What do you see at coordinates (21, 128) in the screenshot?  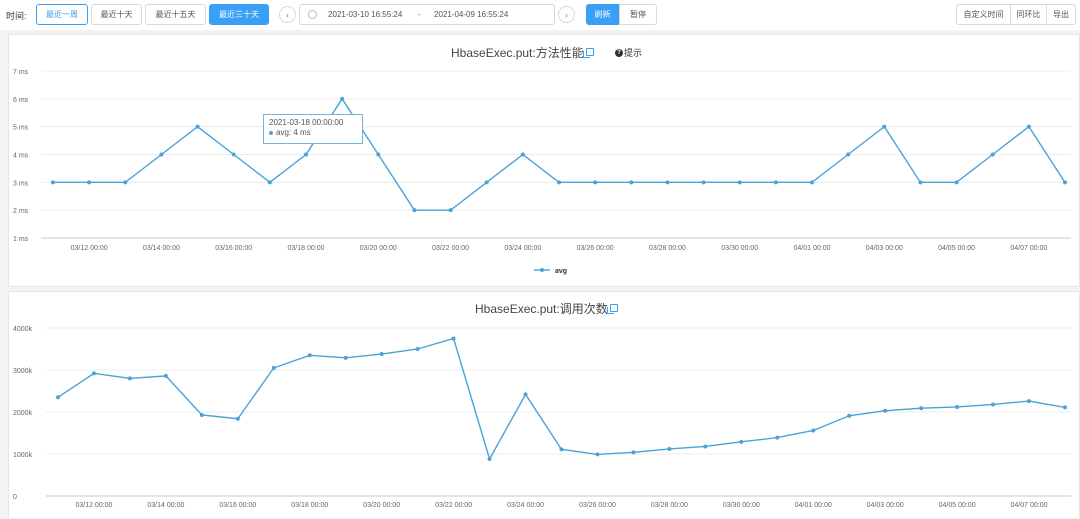 I see `y-tick-label: 5 ms` at bounding box center [21, 128].